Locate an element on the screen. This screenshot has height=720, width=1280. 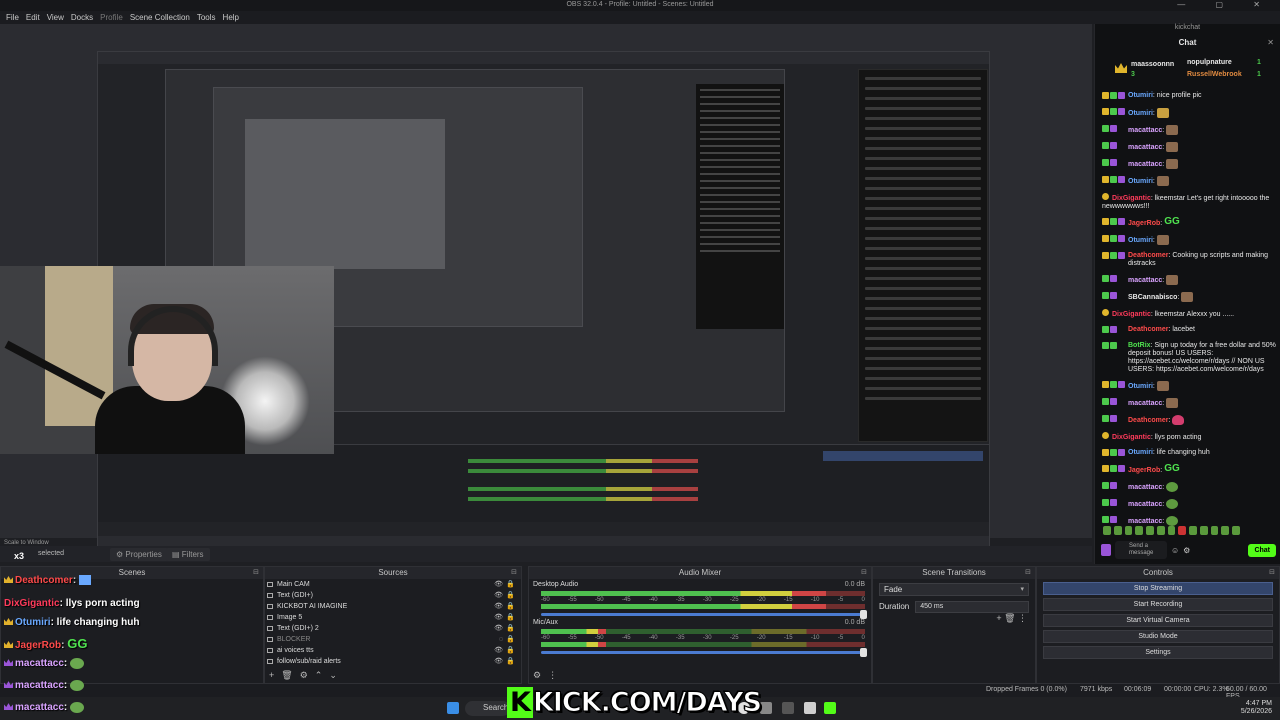
taskbar-search: Search is located at coordinates (487, 708).